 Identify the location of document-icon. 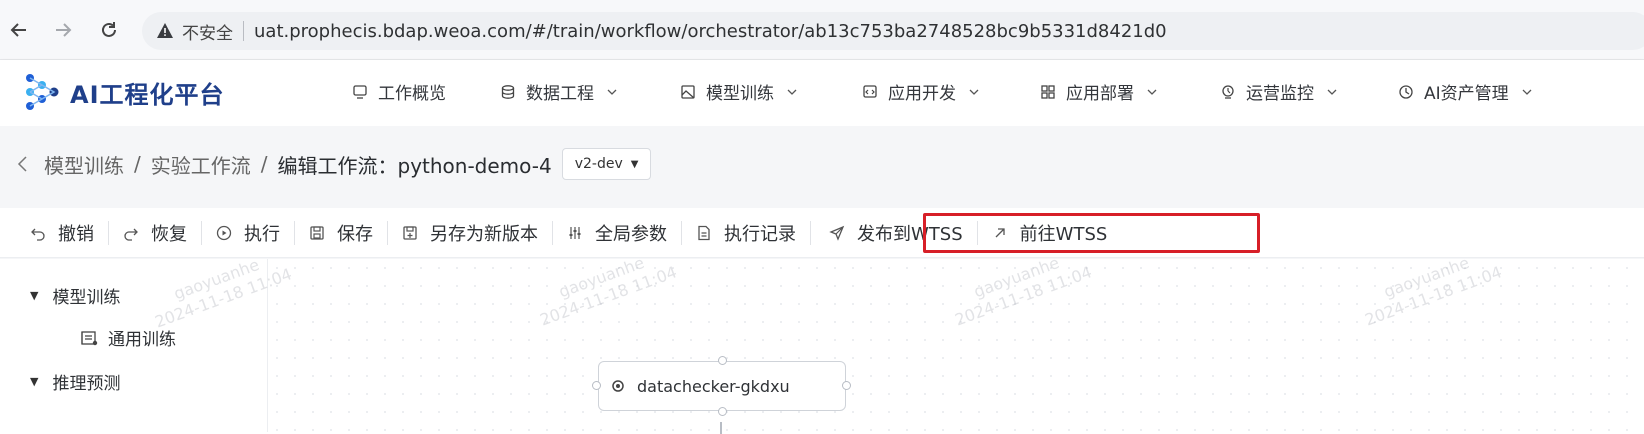
(704, 232).